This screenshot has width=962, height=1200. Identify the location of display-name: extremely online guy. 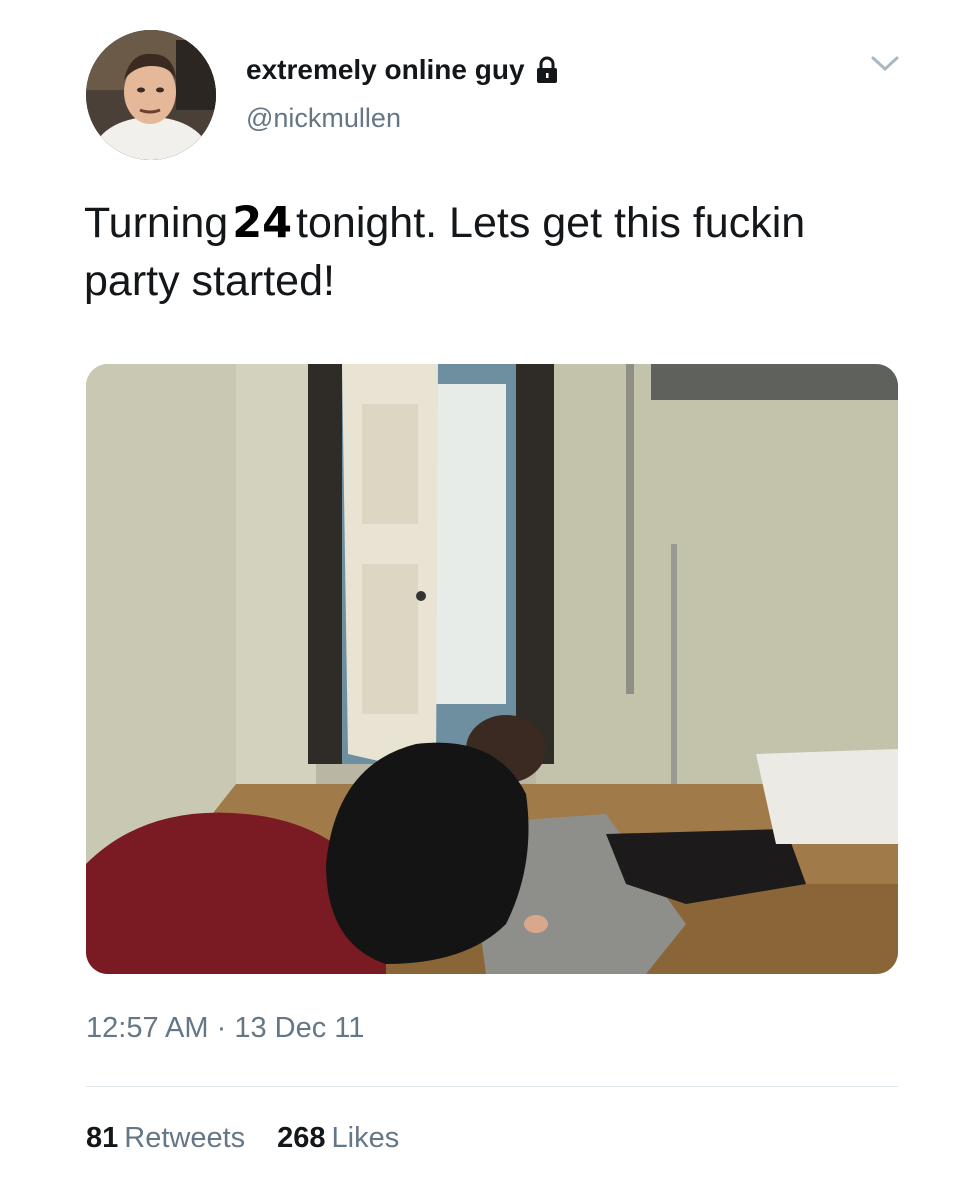
(402, 70).